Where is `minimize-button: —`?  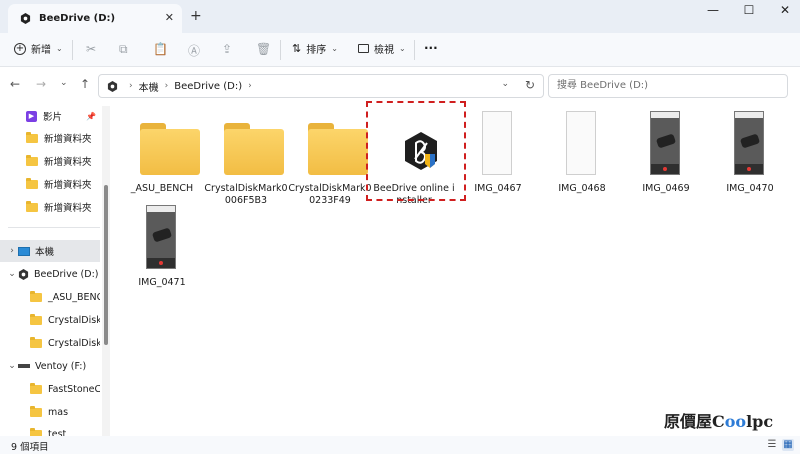 minimize-button: — is located at coordinates (713, 10).